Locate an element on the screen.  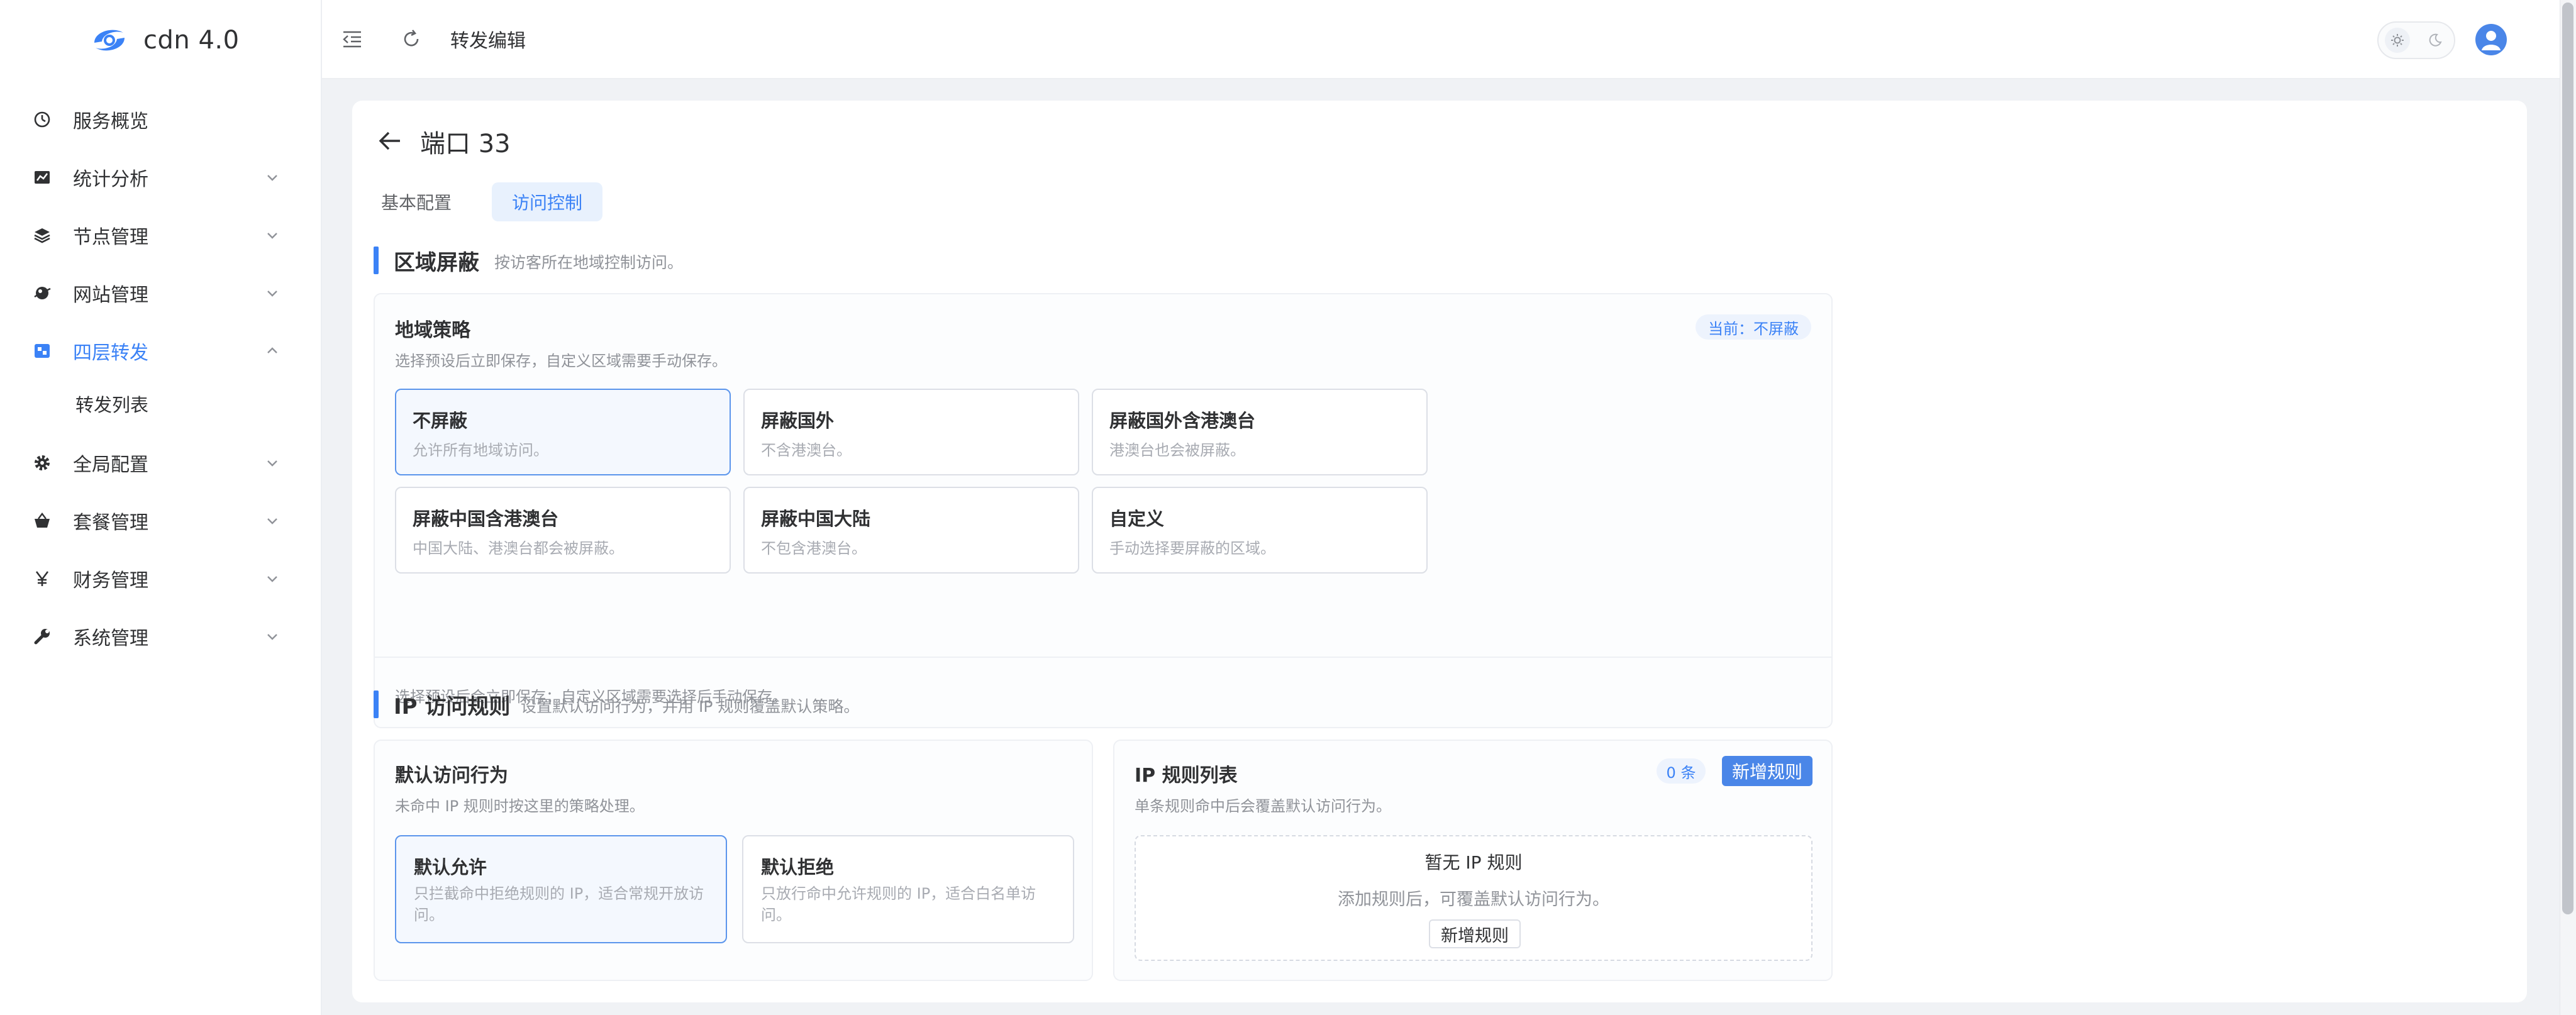
sidebar-item-plans: 套餐管理 is located at coordinates (161, 521).